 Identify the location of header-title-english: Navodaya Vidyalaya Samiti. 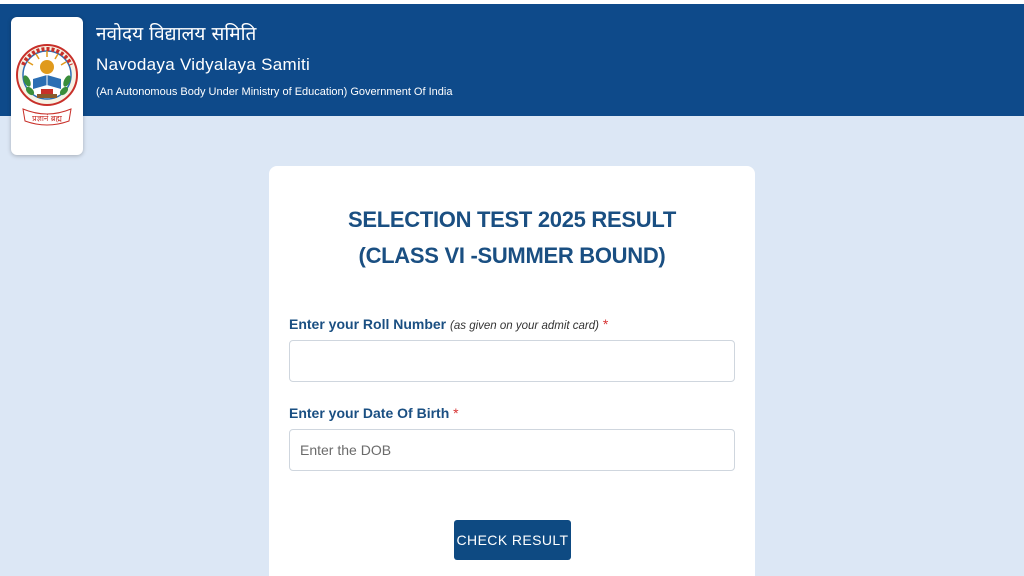
(203, 64).